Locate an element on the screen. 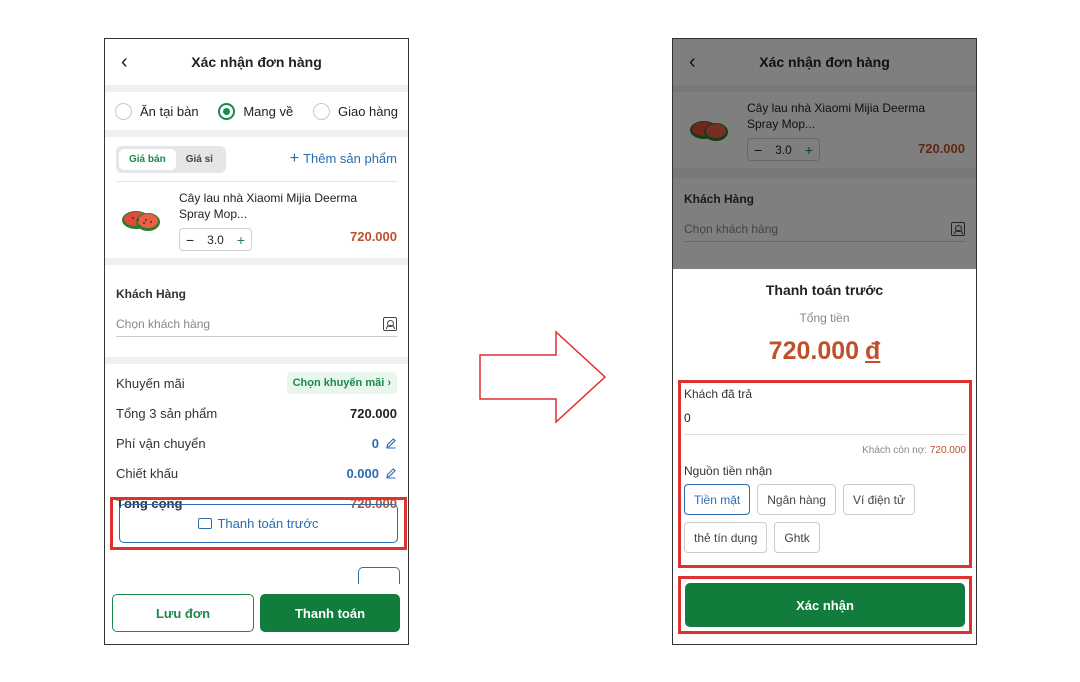 The height and width of the screenshot is (682, 1080). debt-label: Khách còn nợ: is located at coordinates (895, 450).